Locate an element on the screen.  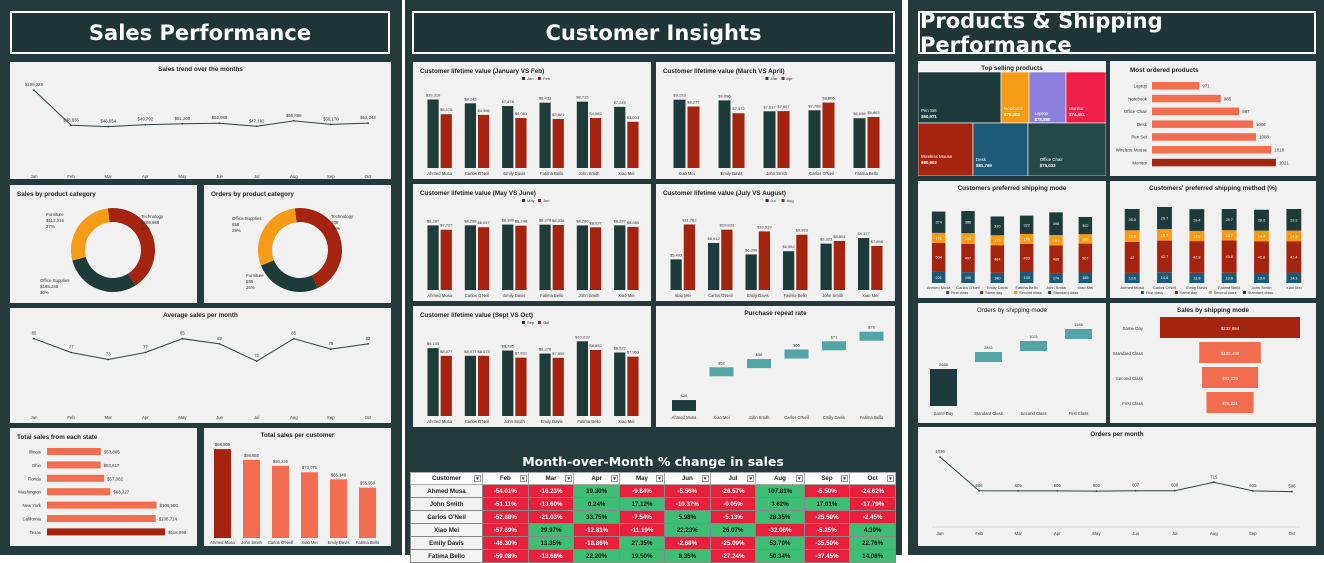
data-label: 1021 is located at coordinates (1034, 336).